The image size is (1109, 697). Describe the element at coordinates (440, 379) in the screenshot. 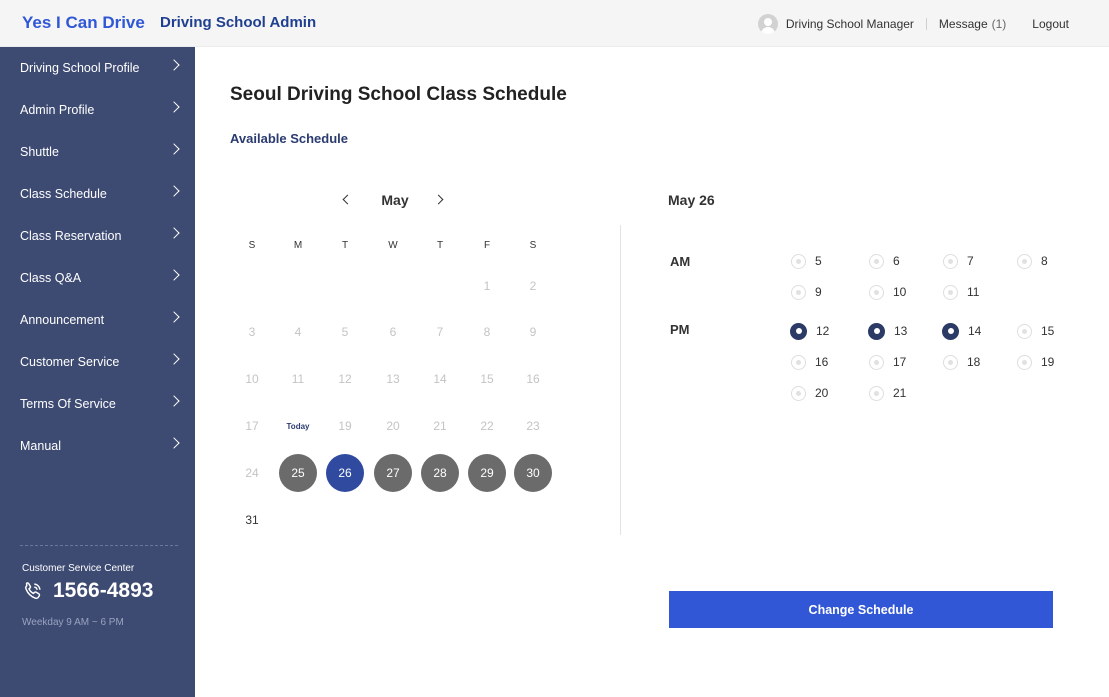

I see `calendar-day: 14` at that location.